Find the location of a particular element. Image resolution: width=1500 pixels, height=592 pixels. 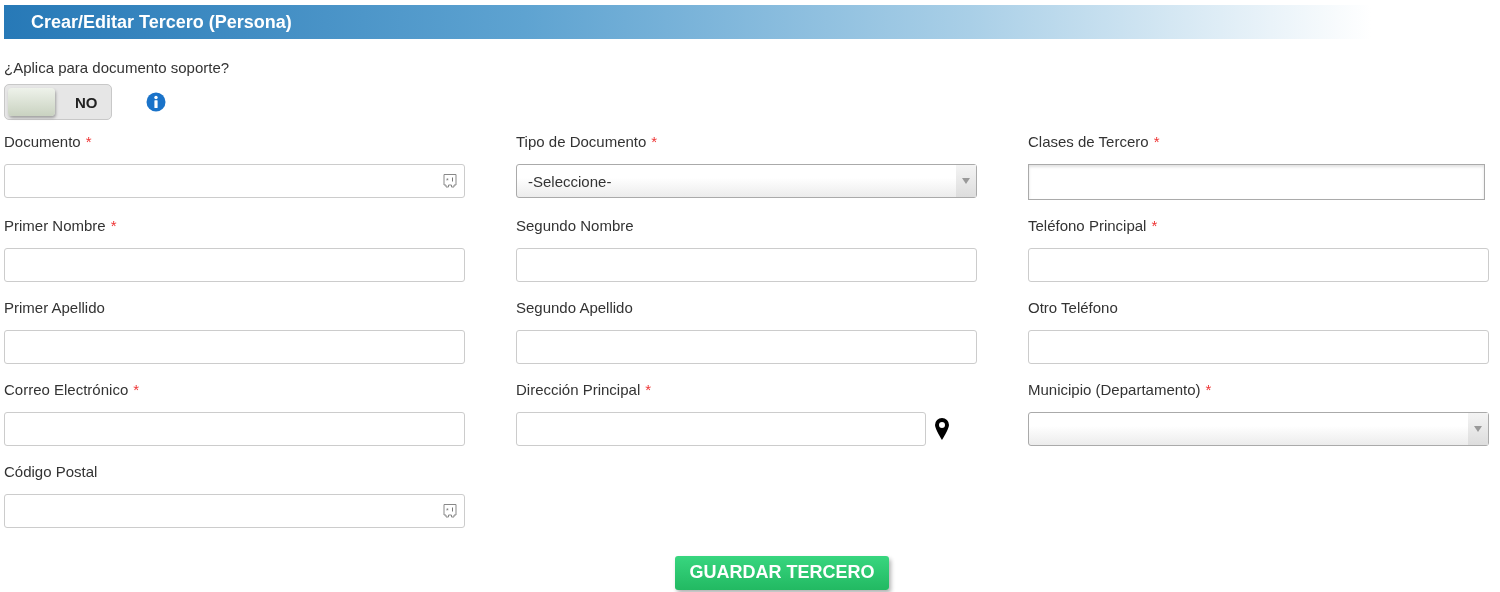

field-label: Segundo Nombre is located at coordinates (575, 226).